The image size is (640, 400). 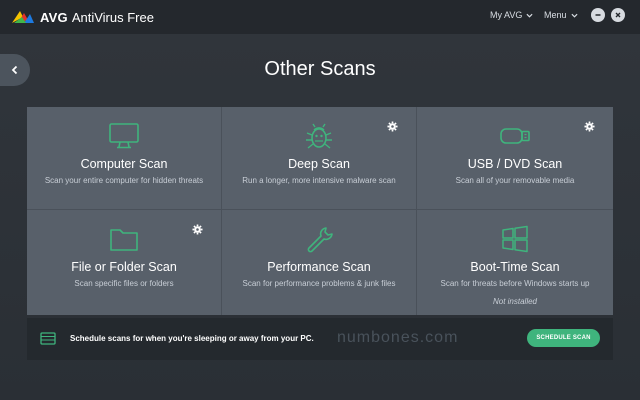 I want to click on avg-logo-icon, so click(x=23, y=17).